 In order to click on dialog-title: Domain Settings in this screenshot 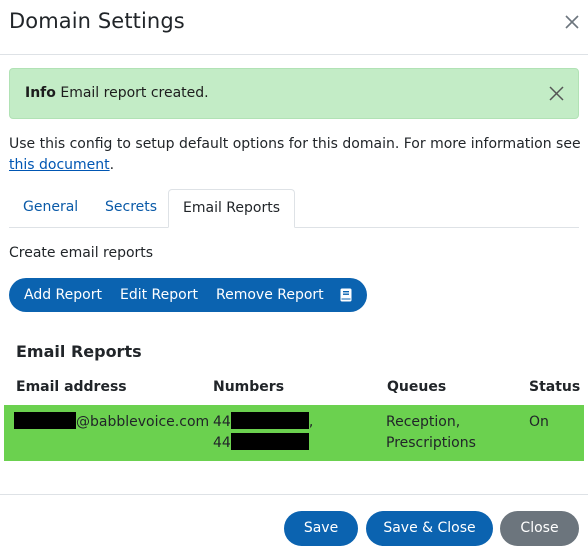, I will do `click(97, 21)`.